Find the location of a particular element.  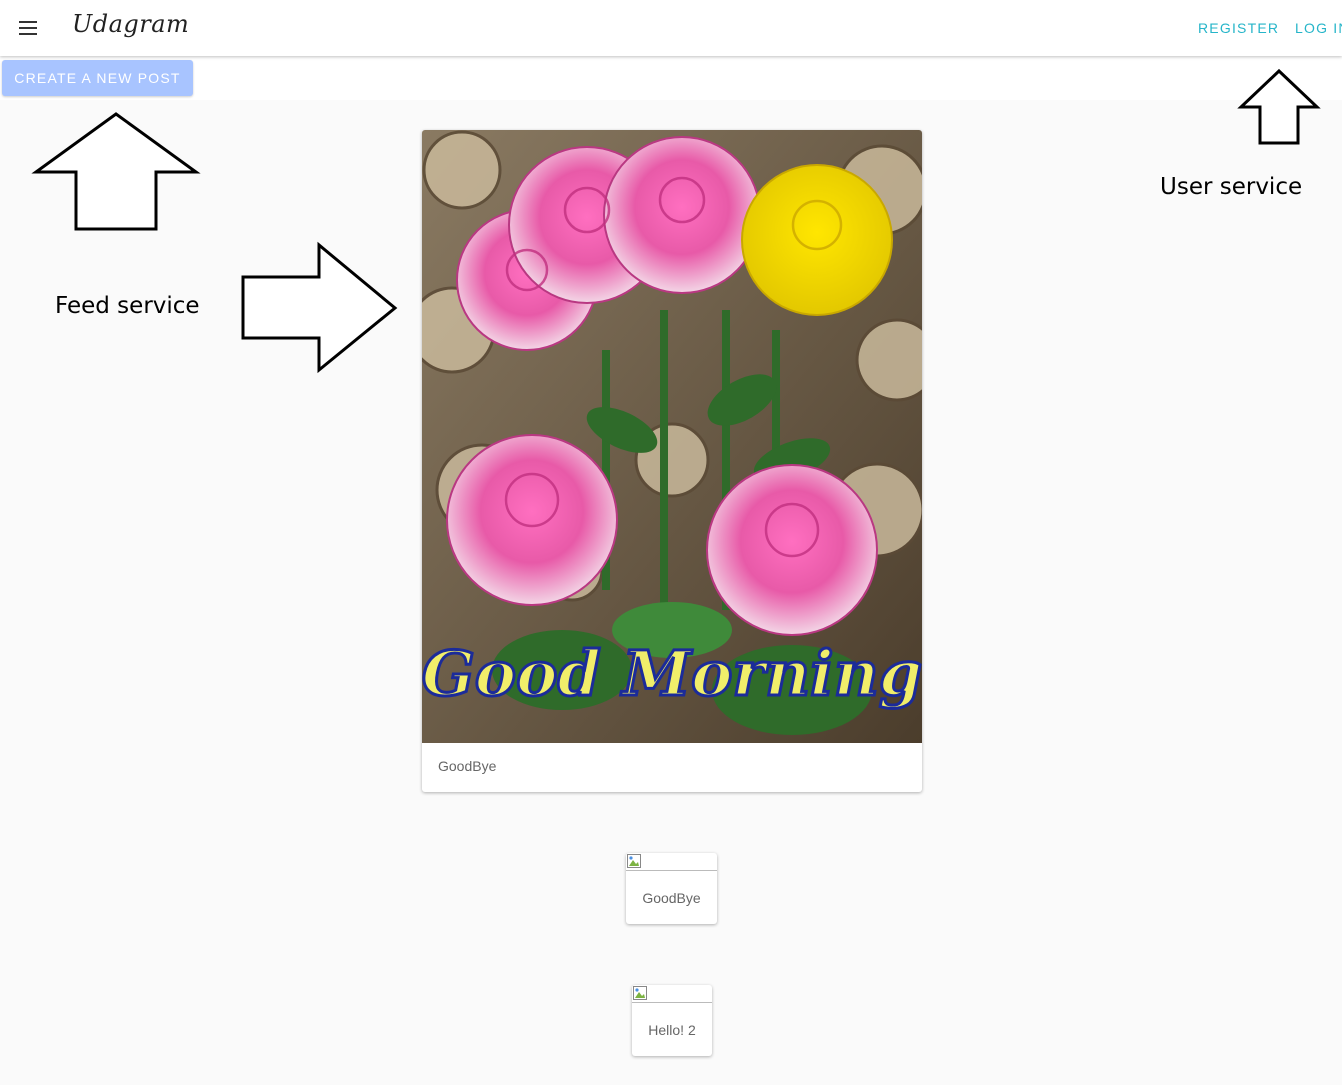

user-service-label: User service is located at coordinates (1231, 187).